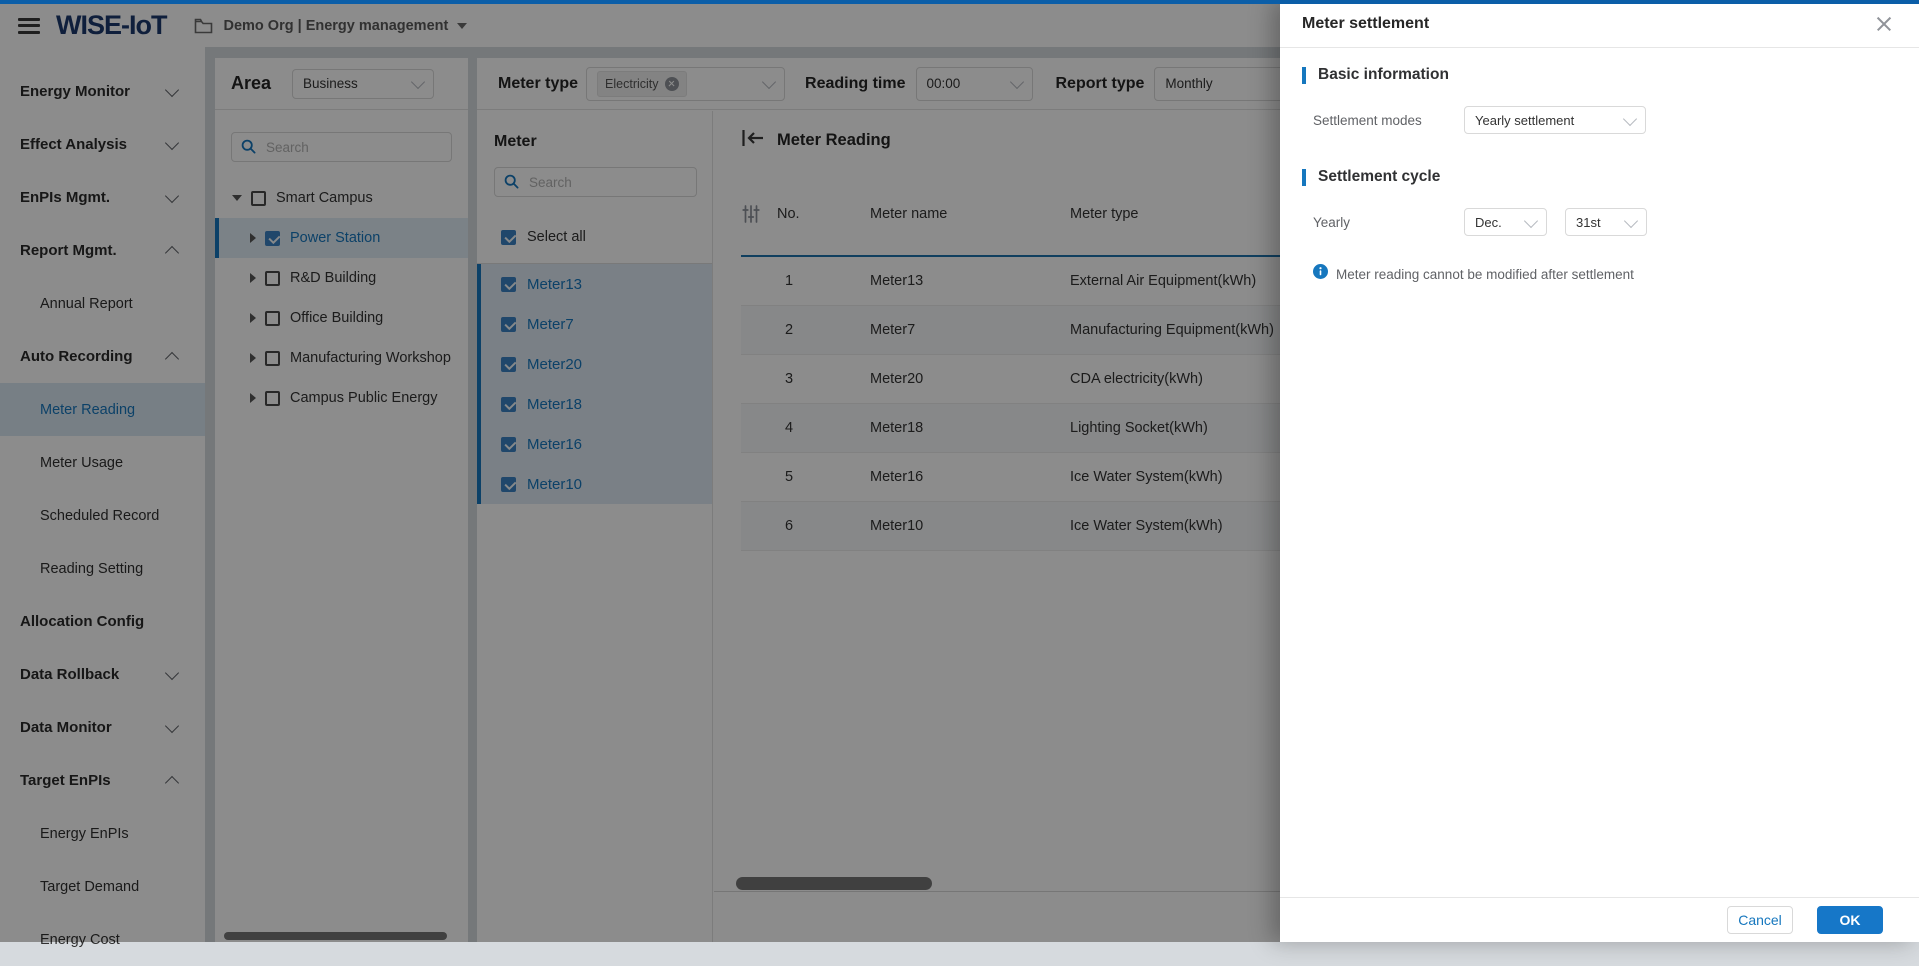 This screenshot has width=1919, height=966. Describe the element at coordinates (1555, 120) in the screenshot. I see `settlement-modes-select: Yearly settlement` at that location.